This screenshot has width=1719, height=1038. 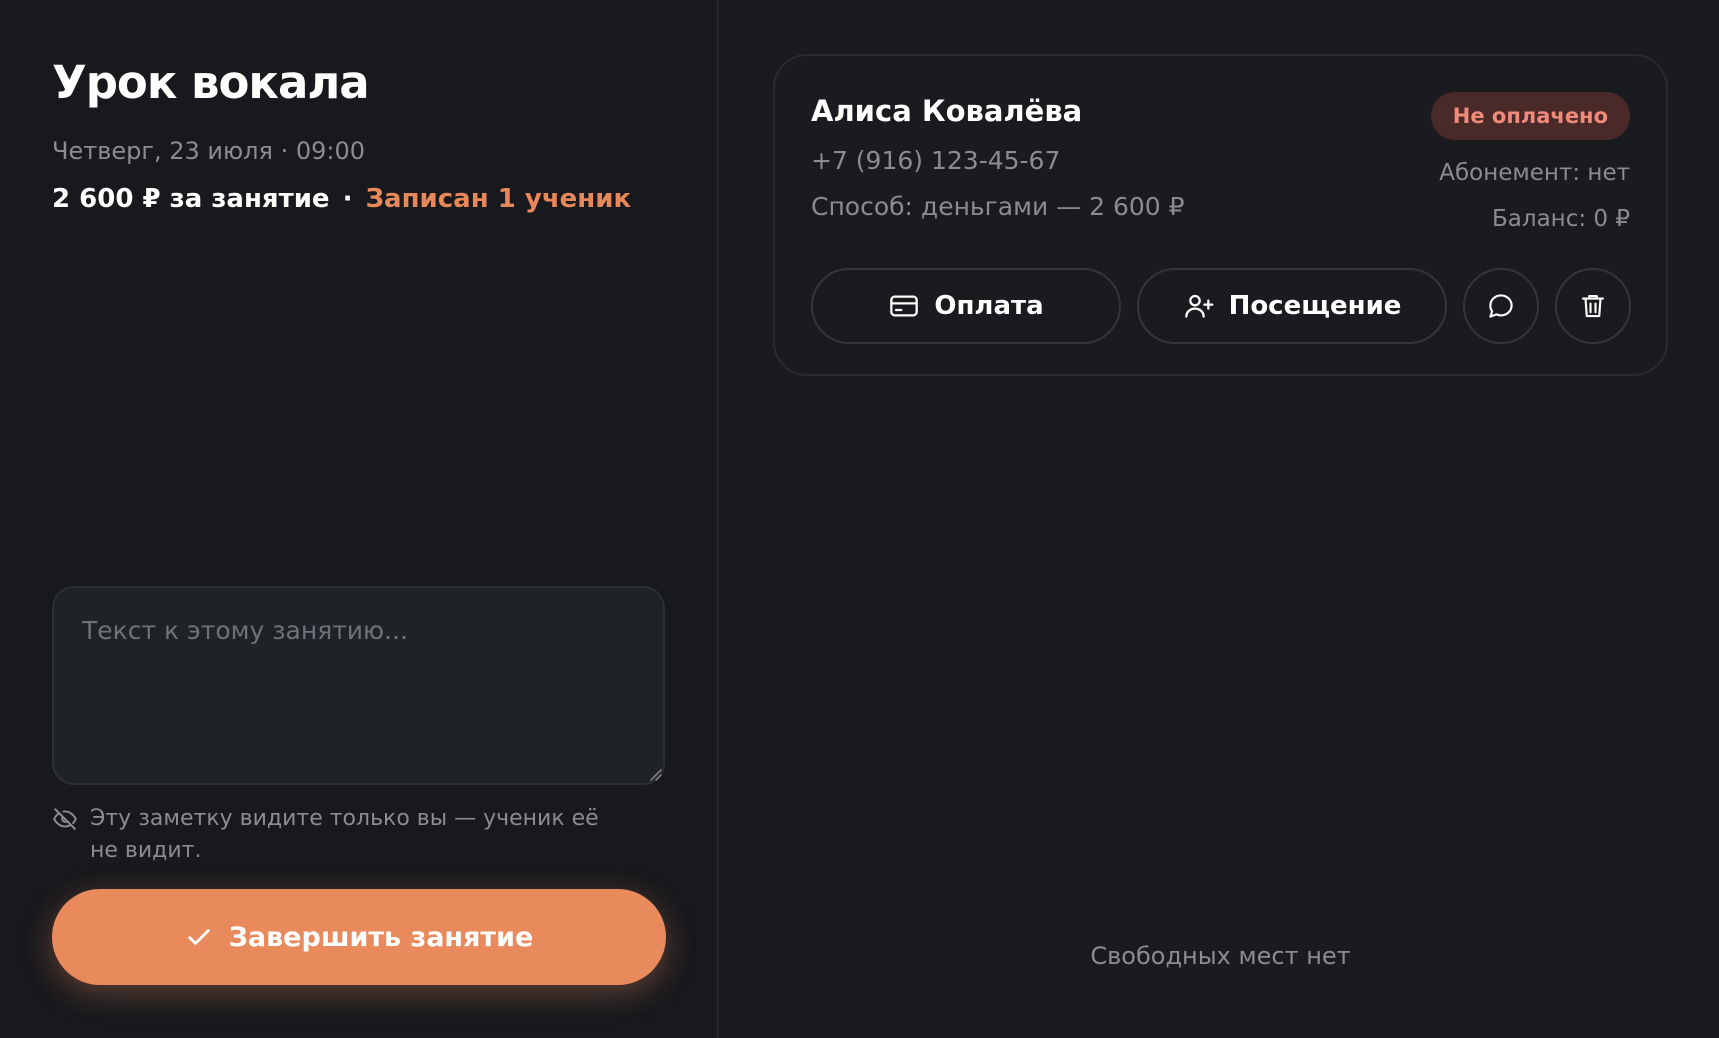 What do you see at coordinates (1534, 173) in the screenshot?
I see `subscription-info: Абонемент: нет` at bounding box center [1534, 173].